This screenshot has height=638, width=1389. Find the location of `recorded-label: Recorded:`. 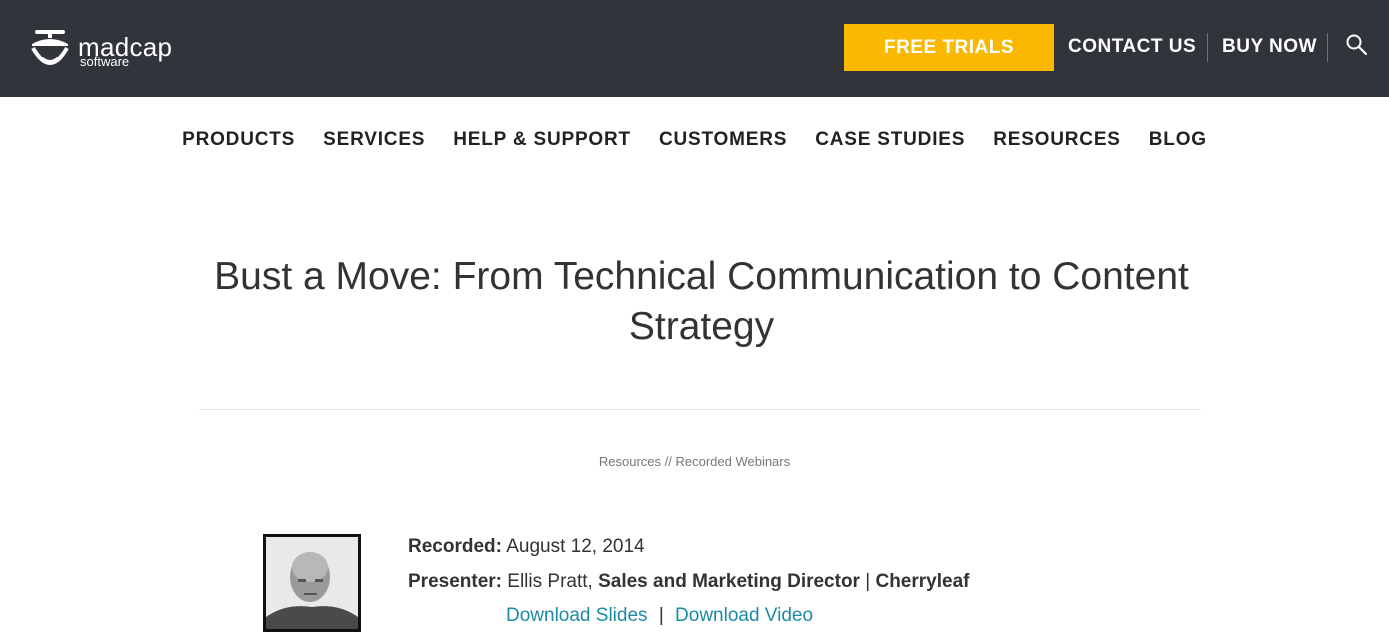

recorded-label: Recorded: is located at coordinates (455, 546).